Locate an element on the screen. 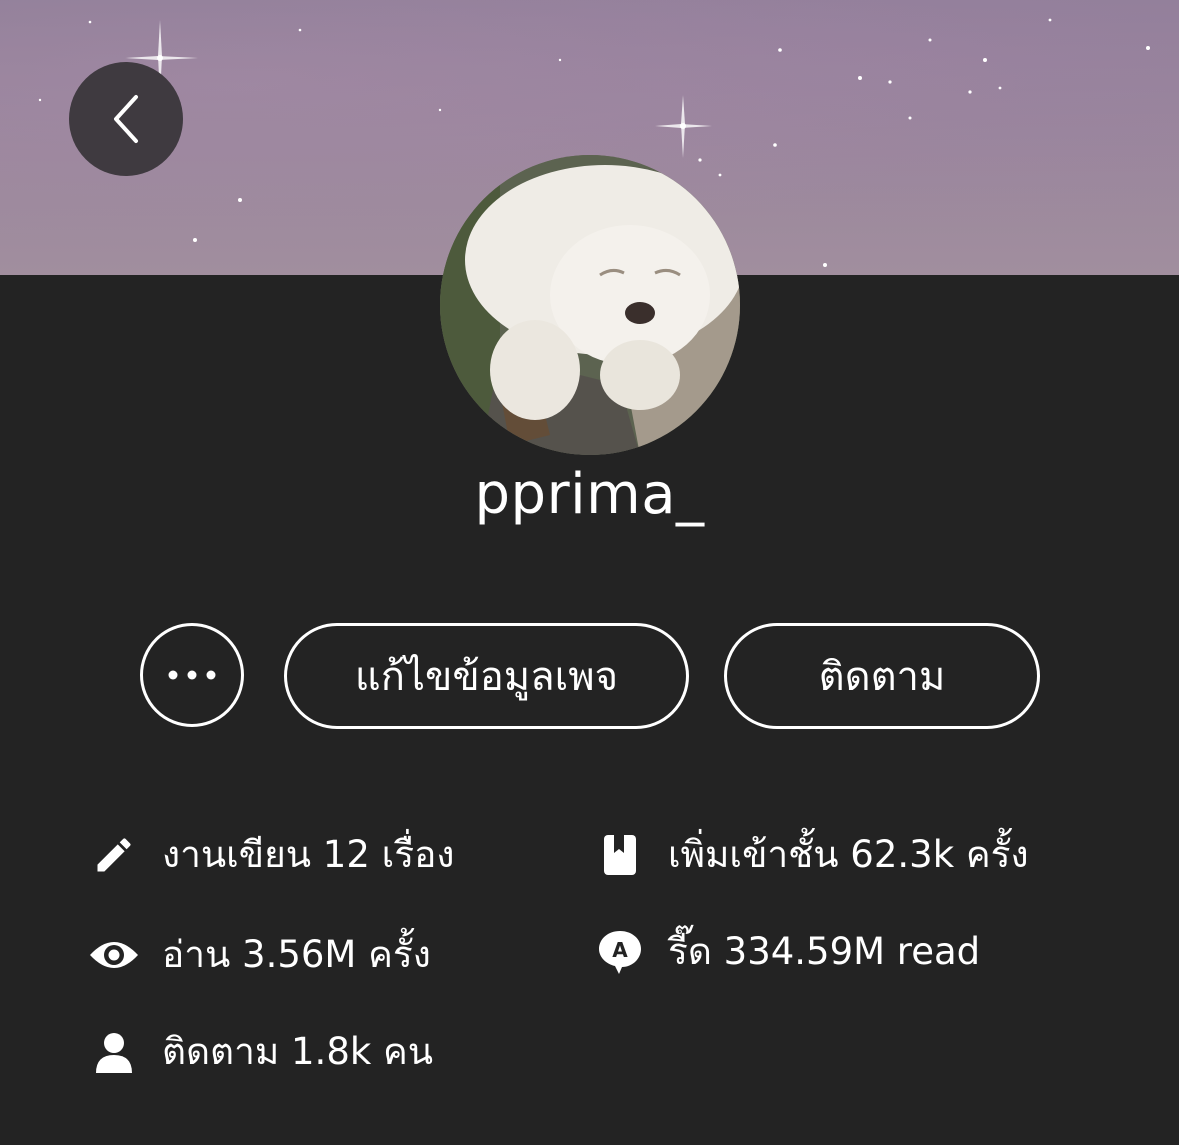  edit-page-label: แก้ไขข้อมูลเพจ is located at coordinates (486, 677).